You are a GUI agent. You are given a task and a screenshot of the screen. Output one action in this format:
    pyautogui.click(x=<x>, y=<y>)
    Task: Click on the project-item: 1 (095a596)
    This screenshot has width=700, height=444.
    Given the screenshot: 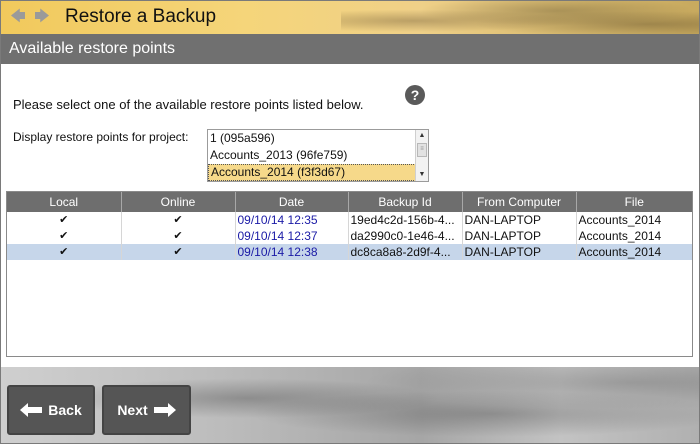 What is the action you would take?
    pyautogui.click(x=312, y=138)
    